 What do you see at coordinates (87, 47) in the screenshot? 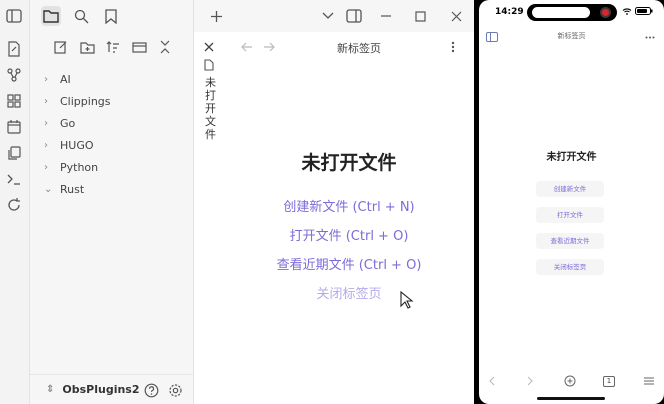
I see `new-folder-icon` at bounding box center [87, 47].